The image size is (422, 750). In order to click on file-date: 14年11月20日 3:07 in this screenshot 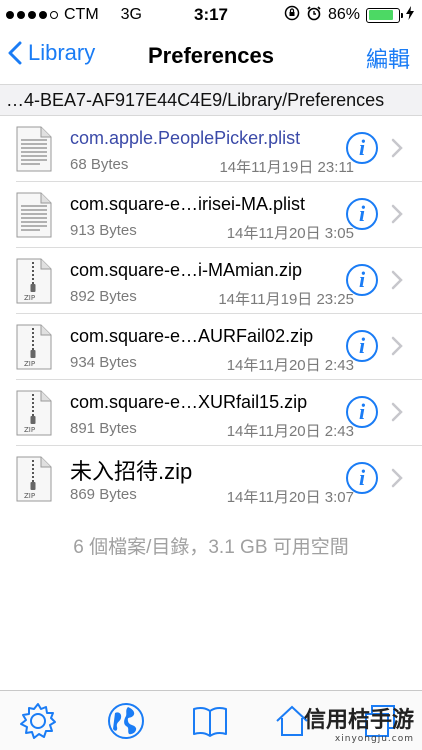, I will do `click(290, 497)`.